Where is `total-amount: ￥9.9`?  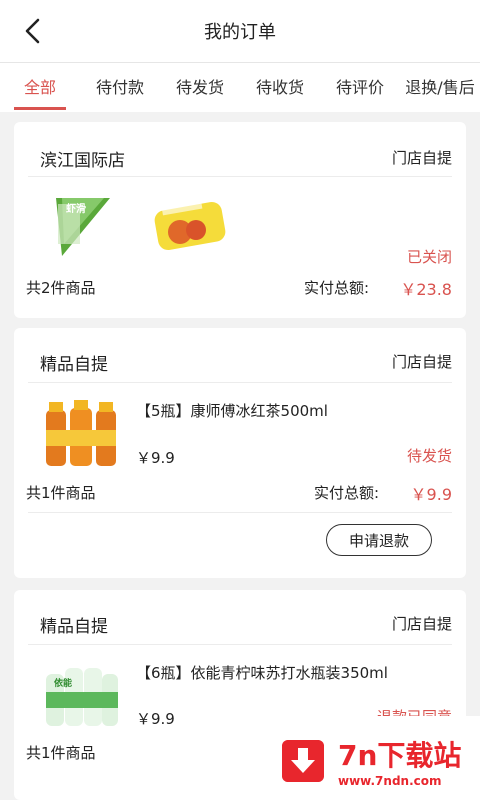 total-amount: ￥9.9 is located at coordinates (431, 494).